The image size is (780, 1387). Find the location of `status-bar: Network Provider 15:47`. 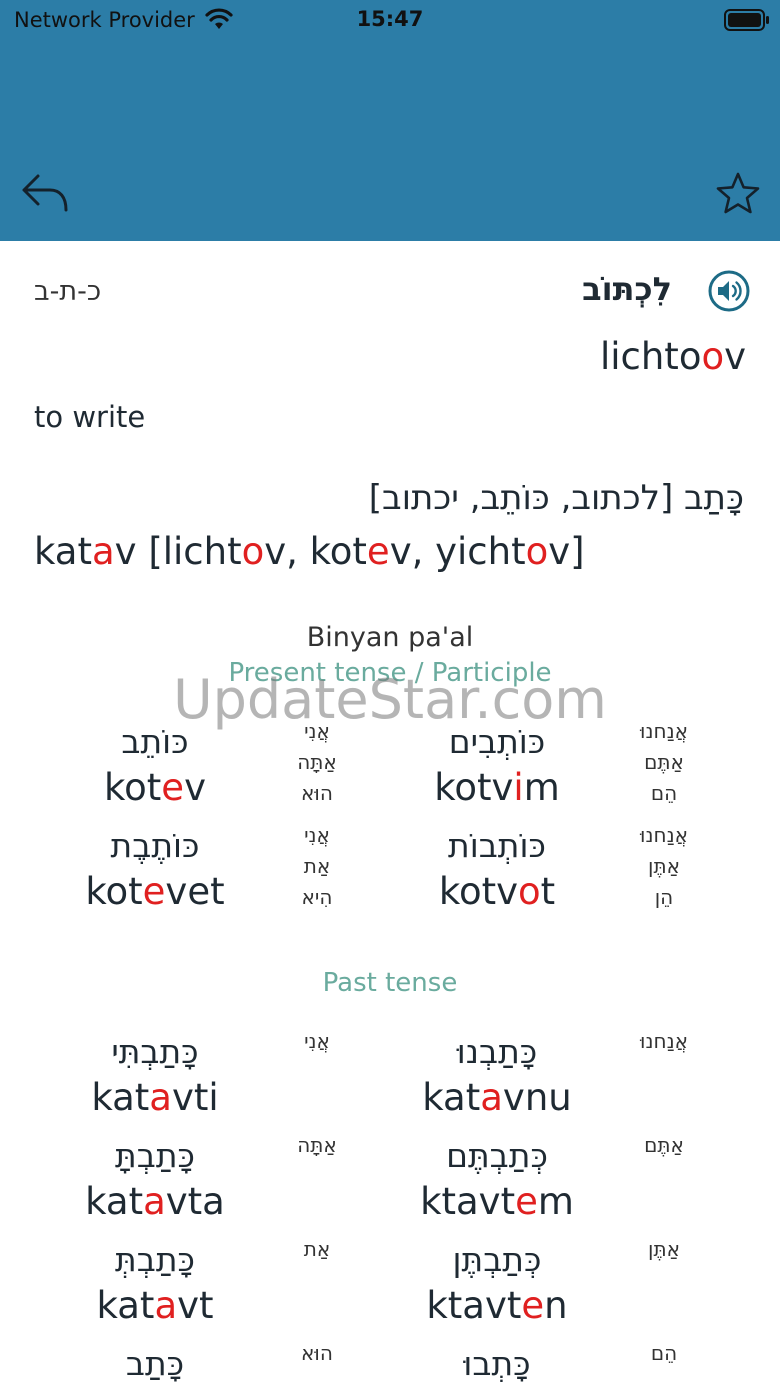

status-bar: Network Provider 15:47 is located at coordinates (390, 20).